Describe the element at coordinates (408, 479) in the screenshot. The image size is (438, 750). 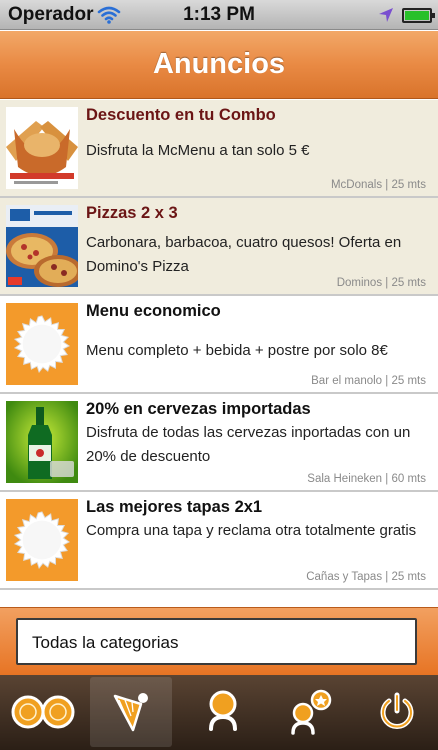
I see `ad-distance: 60 mts` at that location.